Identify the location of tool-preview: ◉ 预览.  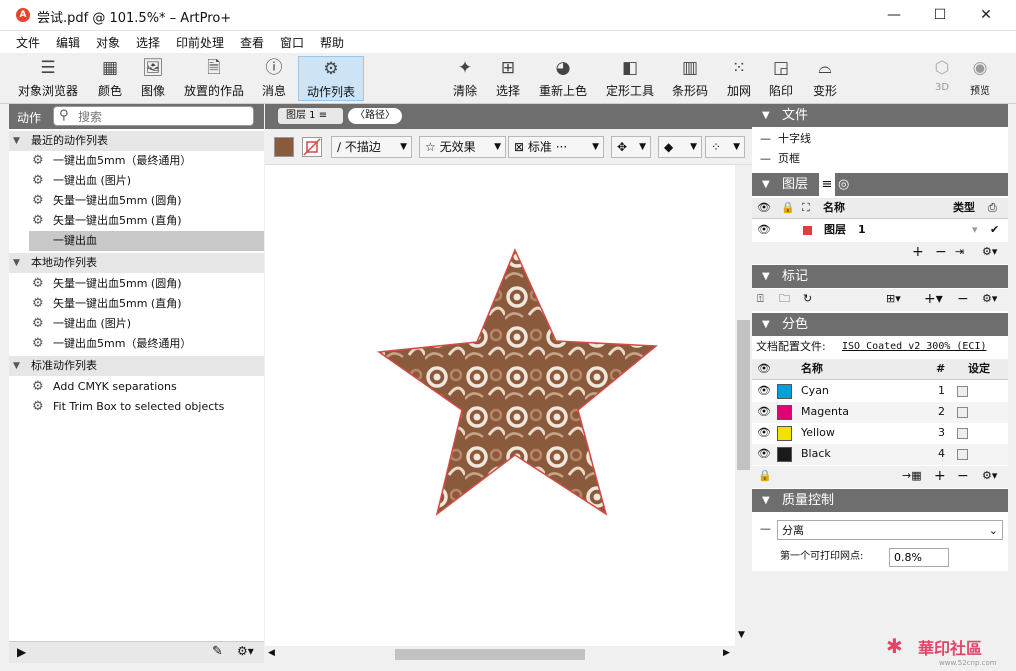
(980, 78).